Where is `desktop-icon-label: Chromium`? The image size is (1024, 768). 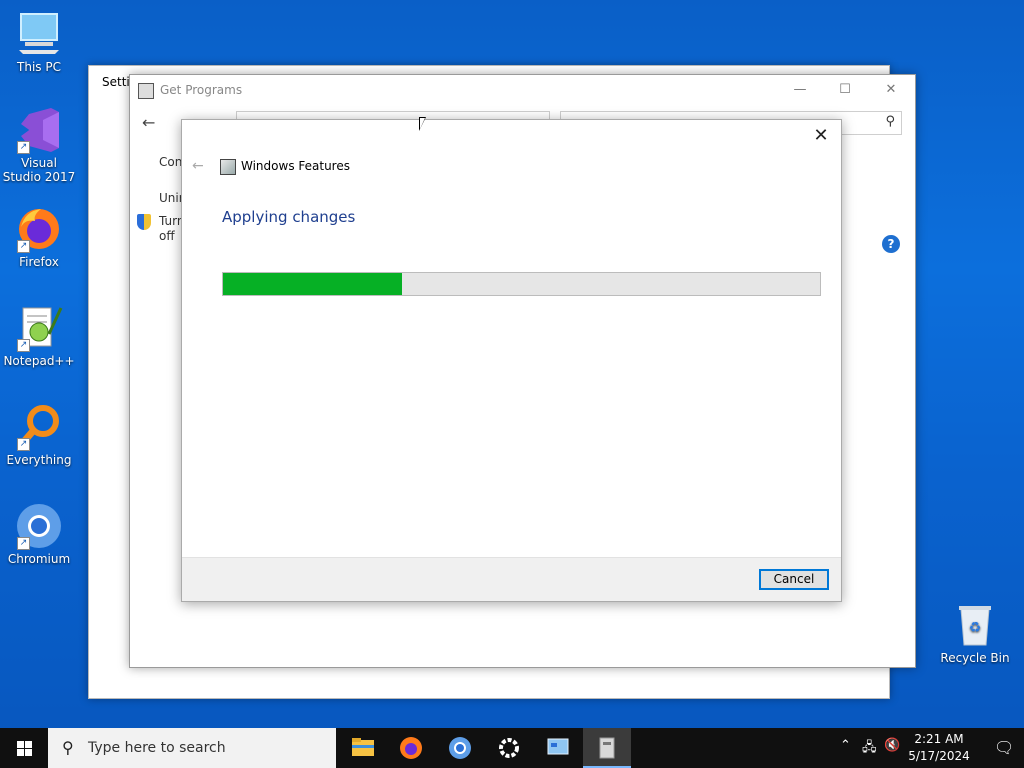
desktop-icon-label: Chromium is located at coordinates (39, 559).